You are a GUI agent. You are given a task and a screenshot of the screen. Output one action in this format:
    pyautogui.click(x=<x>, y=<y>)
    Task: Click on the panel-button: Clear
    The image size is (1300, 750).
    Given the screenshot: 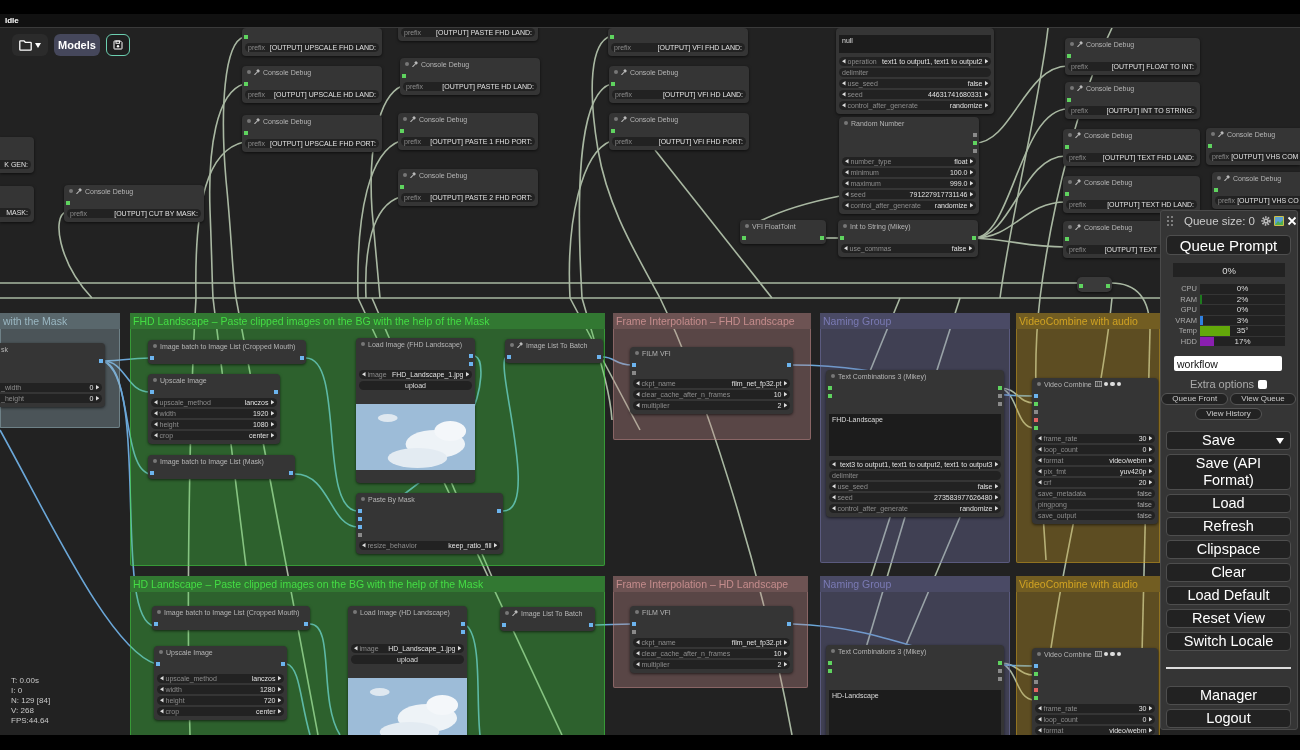 What is the action you would take?
    pyautogui.click(x=1228, y=572)
    